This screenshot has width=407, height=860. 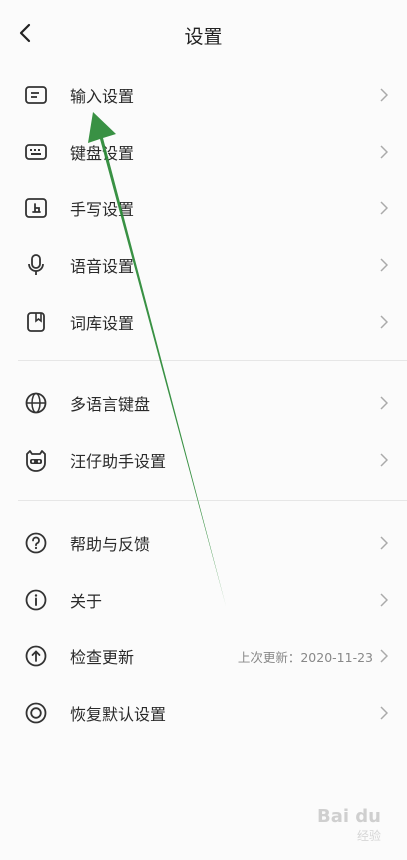 What do you see at coordinates (102, 97) in the screenshot?
I see `settings-row-label: 输入设置` at bounding box center [102, 97].